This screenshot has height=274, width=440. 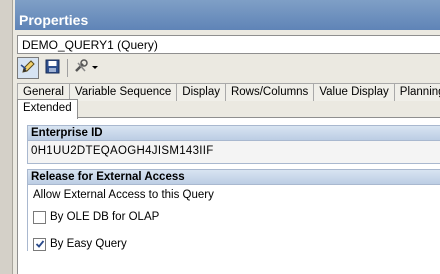 I want to click on easy-query-option: By Easy Query, so click(x=234, y=244).